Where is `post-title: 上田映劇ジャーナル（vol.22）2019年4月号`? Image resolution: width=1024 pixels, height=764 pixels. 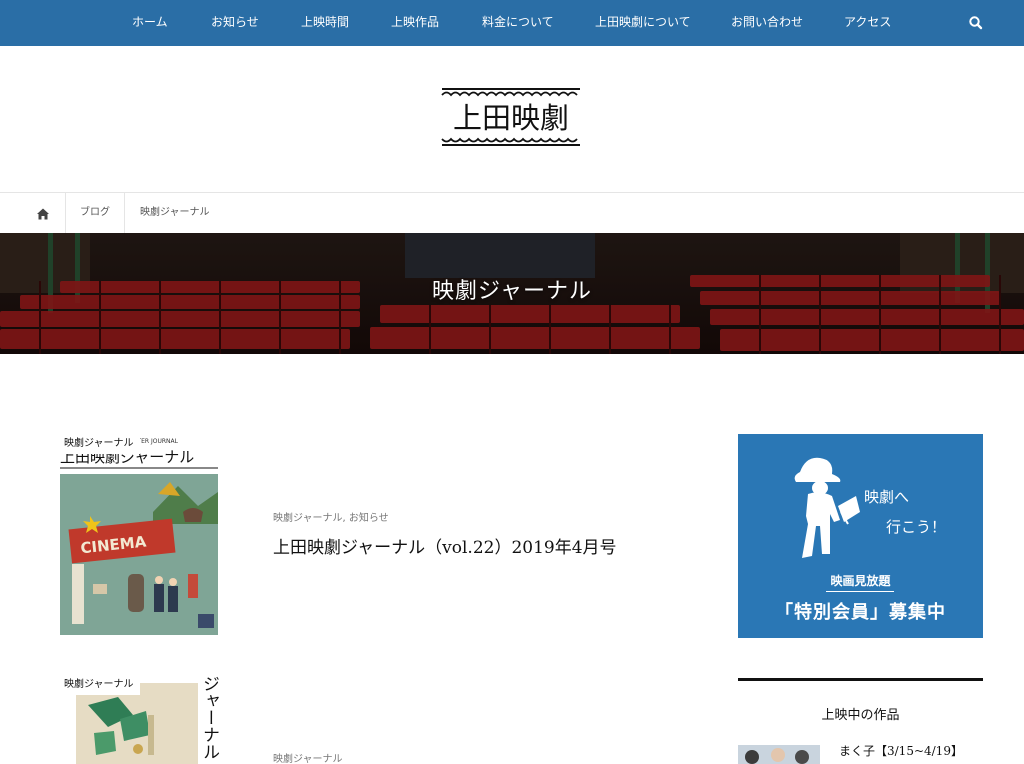
post-title: 上田映劇ジャーナル（vol.22）2019年4月号 is located at coordinates (445, 545).